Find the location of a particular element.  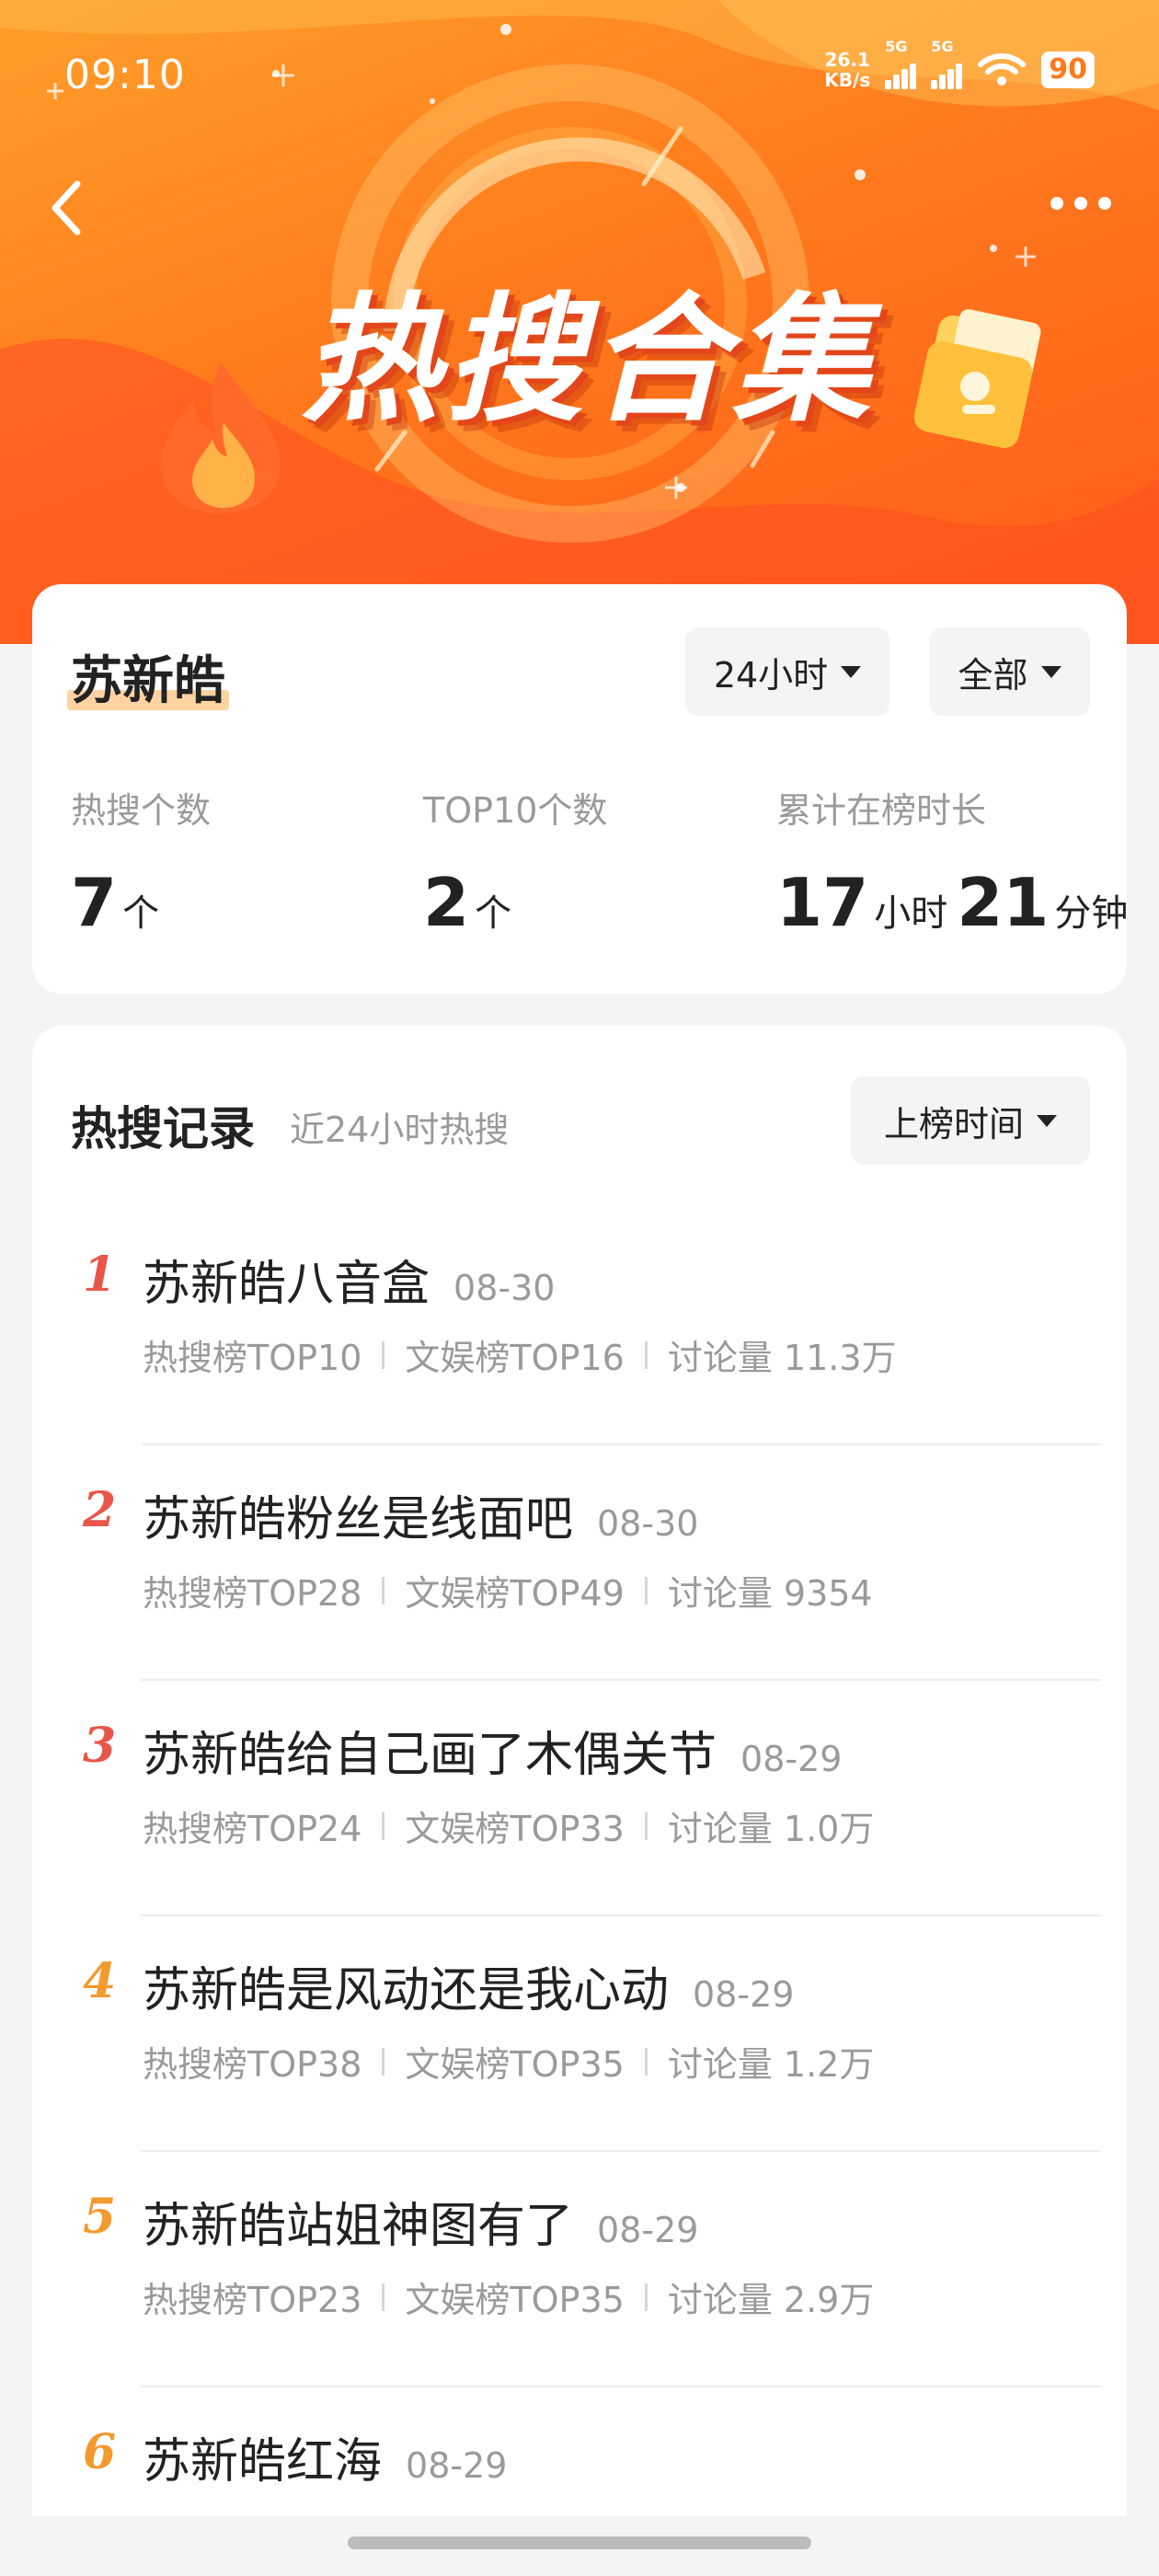

discussion-count: 讨论量 9354 is located at coordinates (770, 1593).